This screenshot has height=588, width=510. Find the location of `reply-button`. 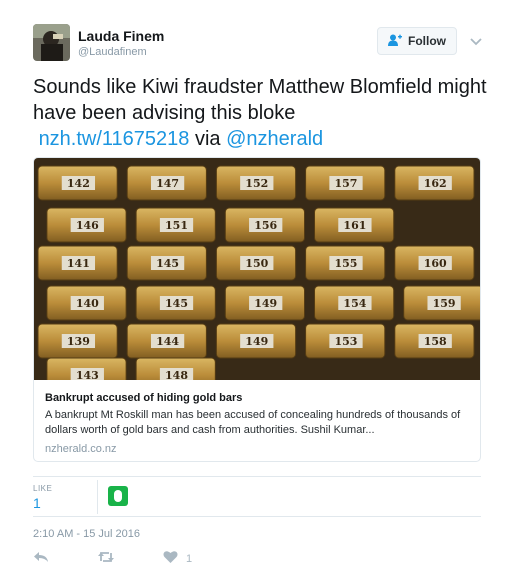

reply-button is located at coordinates (41, 558).